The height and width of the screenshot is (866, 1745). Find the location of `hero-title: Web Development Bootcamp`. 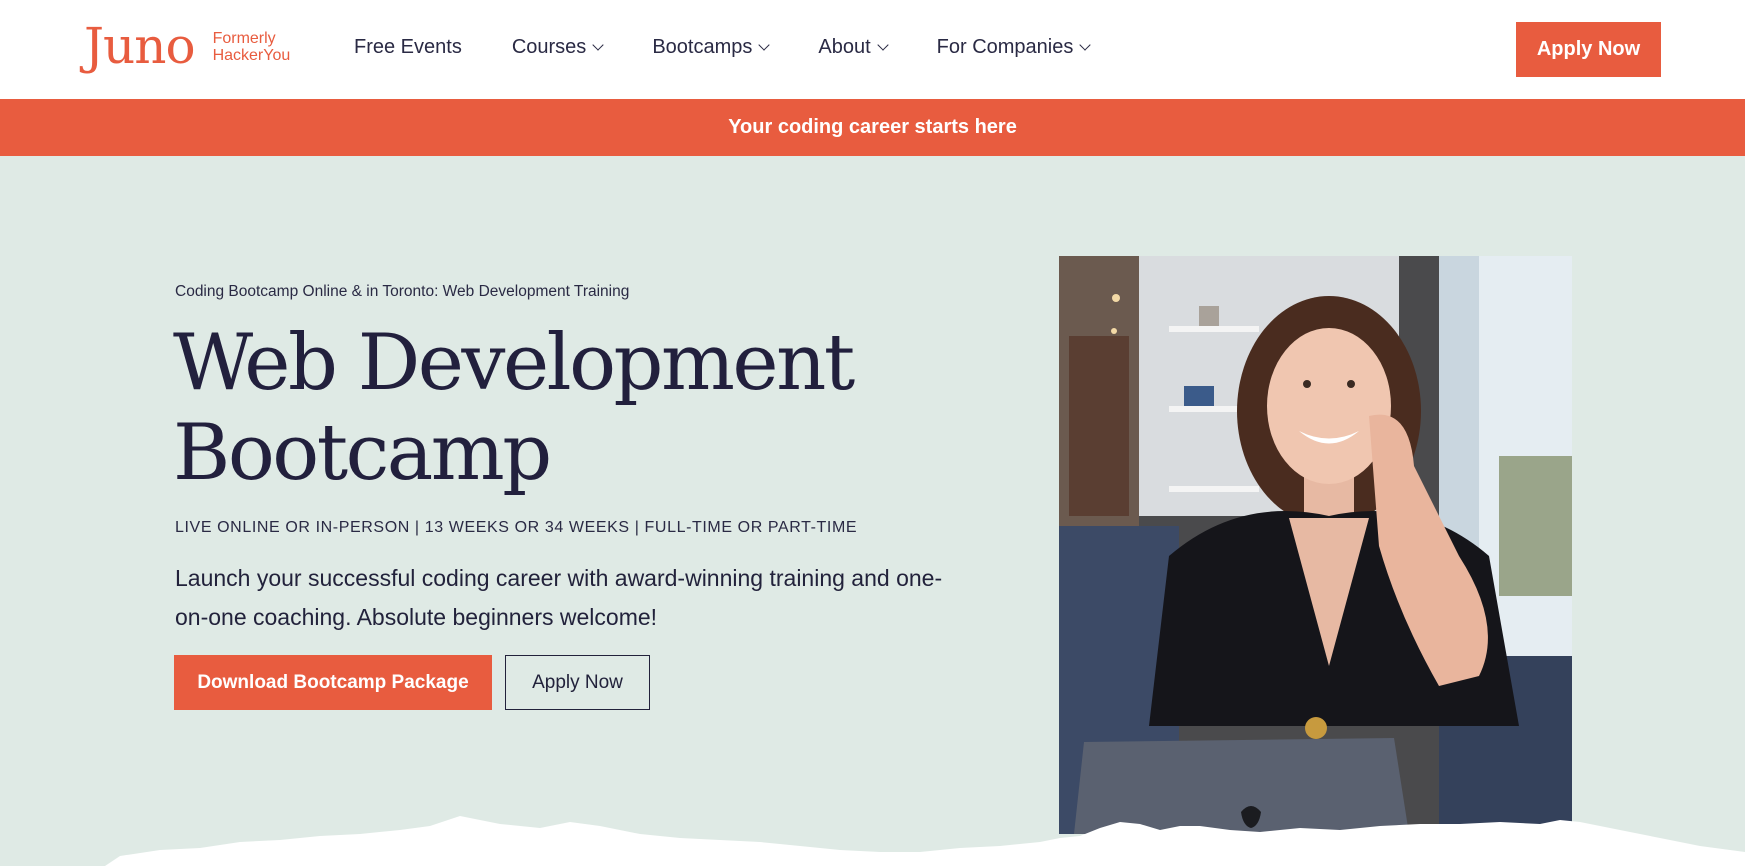

hero-title: Web Development Bootcamp is located at coordinates (514, 408).